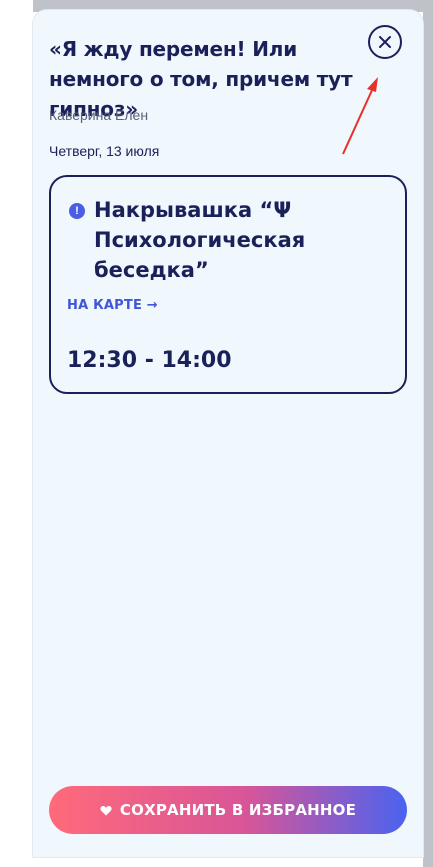 The image size is (433, 867). What do you see at coordinates (238, 810) in the screenshot?
I see `save-button-label: СОХРАНИТЬ В ИЗБРАННОЕ` at bounding box center [238, 810].